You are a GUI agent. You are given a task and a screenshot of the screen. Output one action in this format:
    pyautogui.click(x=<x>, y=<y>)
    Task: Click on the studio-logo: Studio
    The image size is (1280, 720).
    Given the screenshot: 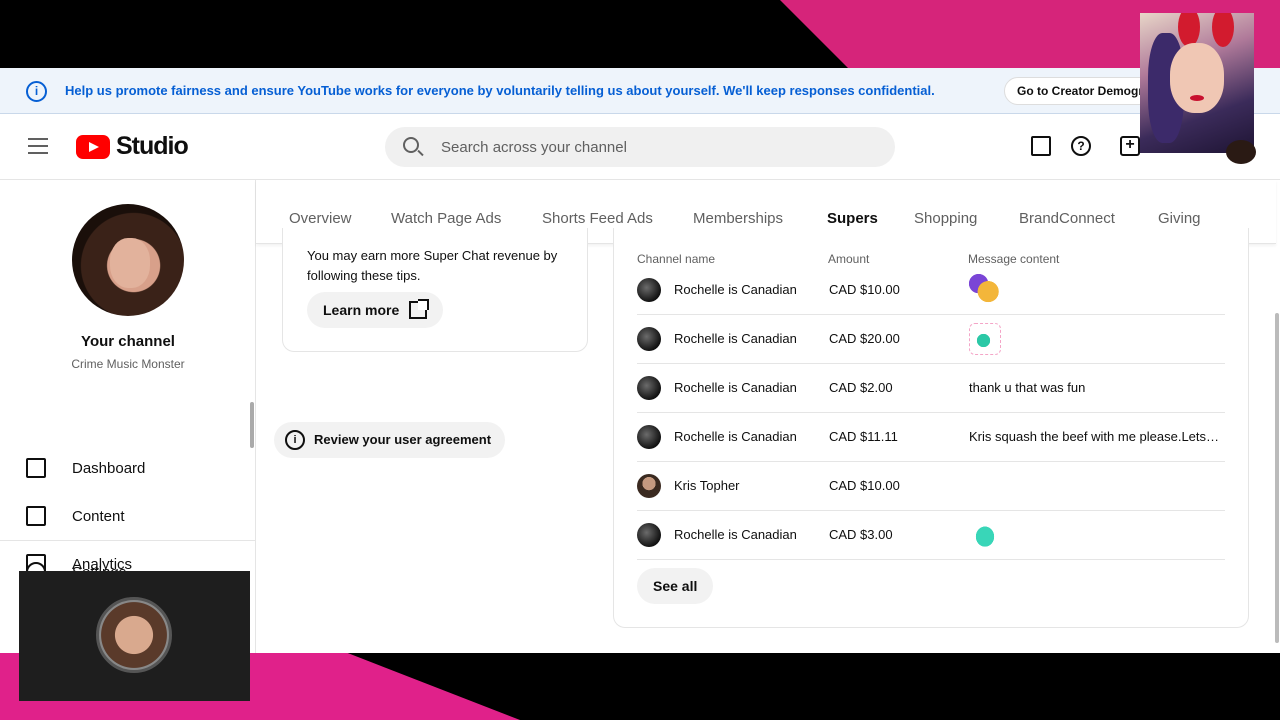 What is the action you would take?
    pyautogui.click(x=132, y=146)
    